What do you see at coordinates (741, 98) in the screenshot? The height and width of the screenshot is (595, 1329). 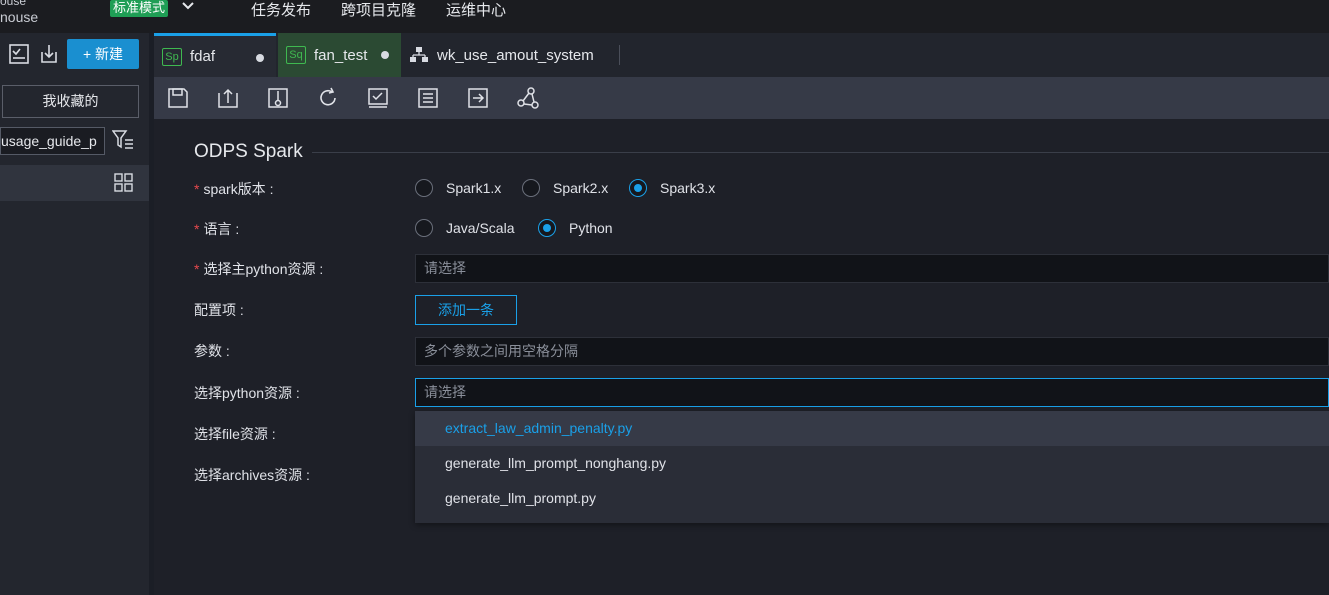 I see `editor-toolbar` at bounding box center [741, 98].